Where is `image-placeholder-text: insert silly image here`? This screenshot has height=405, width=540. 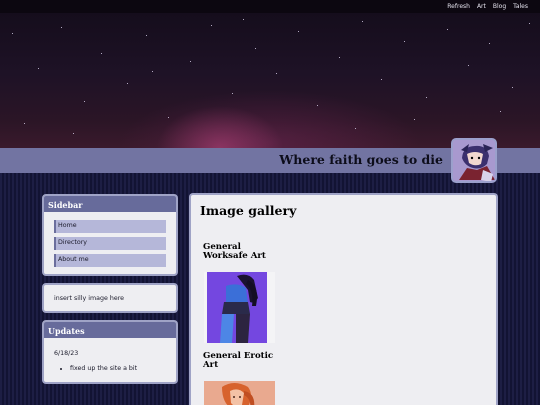
image-placeholder-text: insert silly image here is located at coordinates (89, 298).